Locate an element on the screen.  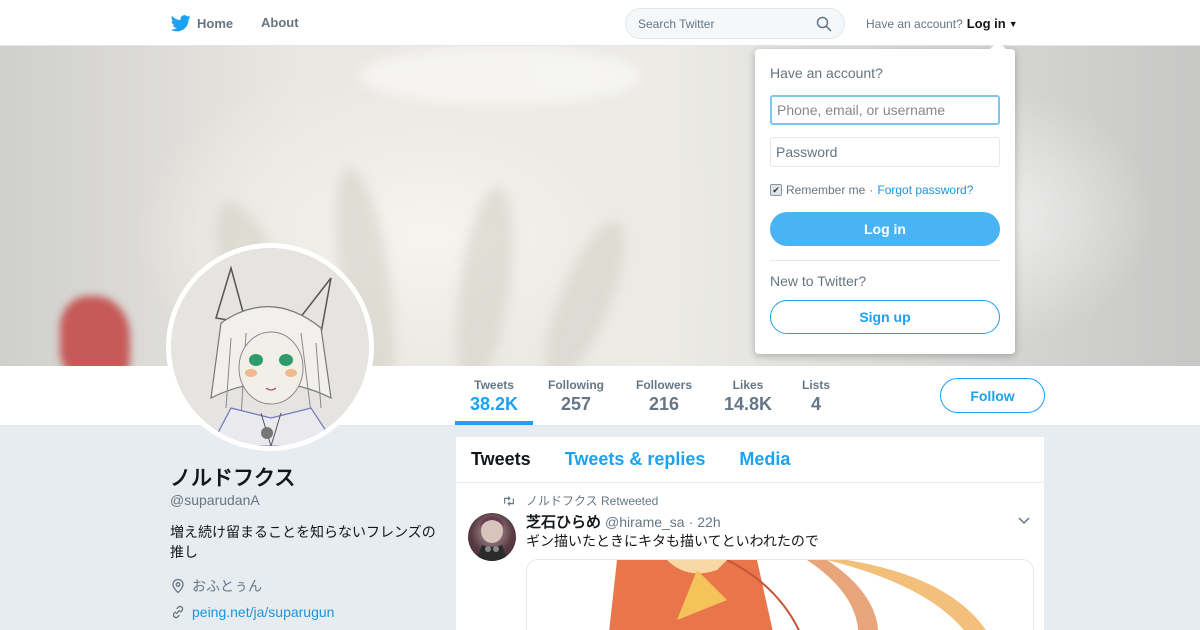
username-placeholder: Phone, email, or username is located at coordinates (861, 110).